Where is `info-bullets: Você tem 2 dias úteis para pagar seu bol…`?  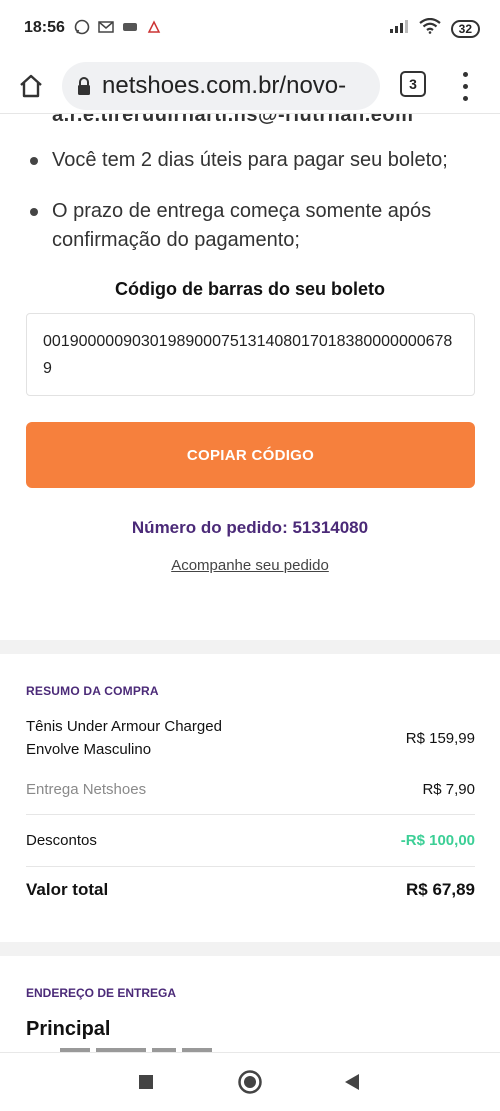
info-bullets: Você tem 2 dias úteis para pagar seu bol… is located at coordinates (255, 211).